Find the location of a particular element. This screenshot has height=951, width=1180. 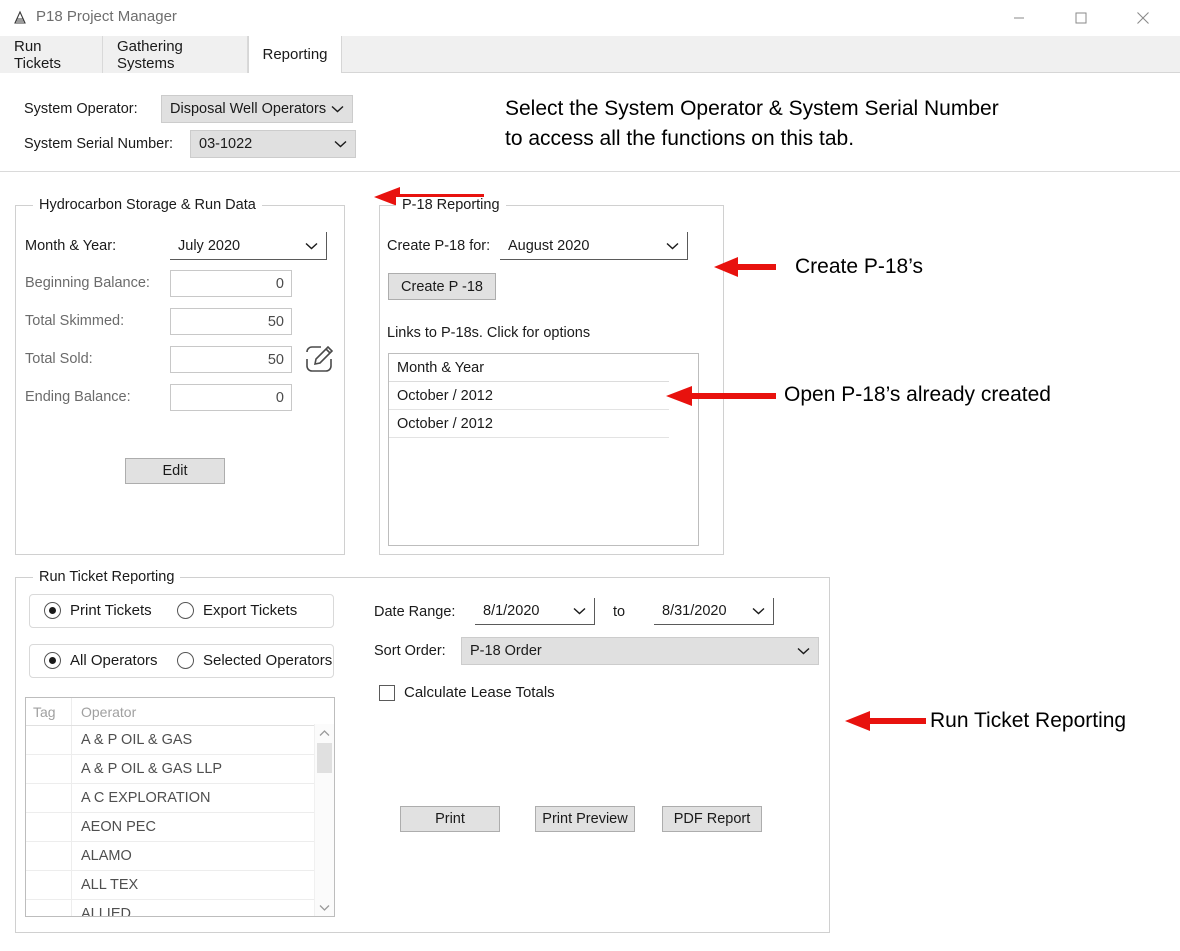

radio-label: All Operators is located at coordinates (114, 660).